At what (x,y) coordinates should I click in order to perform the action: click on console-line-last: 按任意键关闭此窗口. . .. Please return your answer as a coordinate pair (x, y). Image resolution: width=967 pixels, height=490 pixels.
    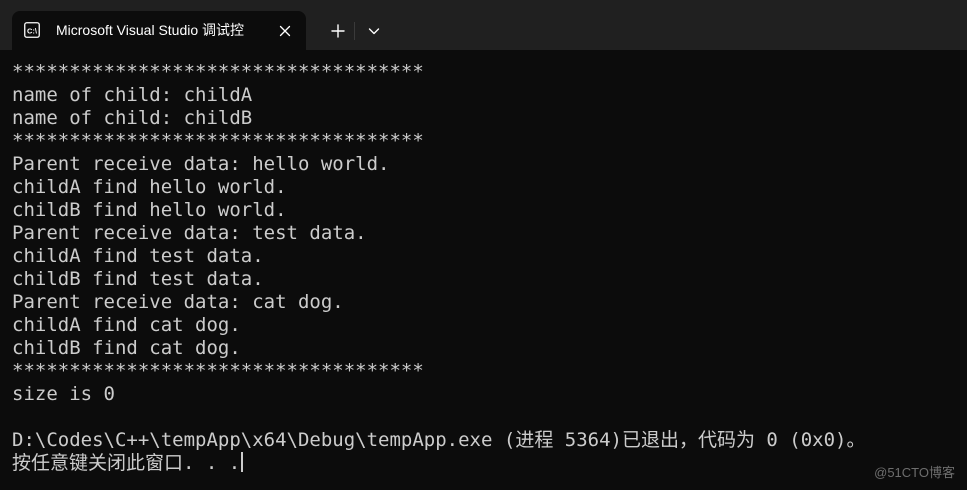
    Looking at the image, I should click on (438, 463).